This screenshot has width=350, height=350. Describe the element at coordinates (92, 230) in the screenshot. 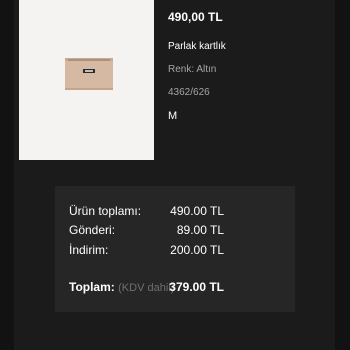

I see `shipping-label: Gönderi:` at that location.